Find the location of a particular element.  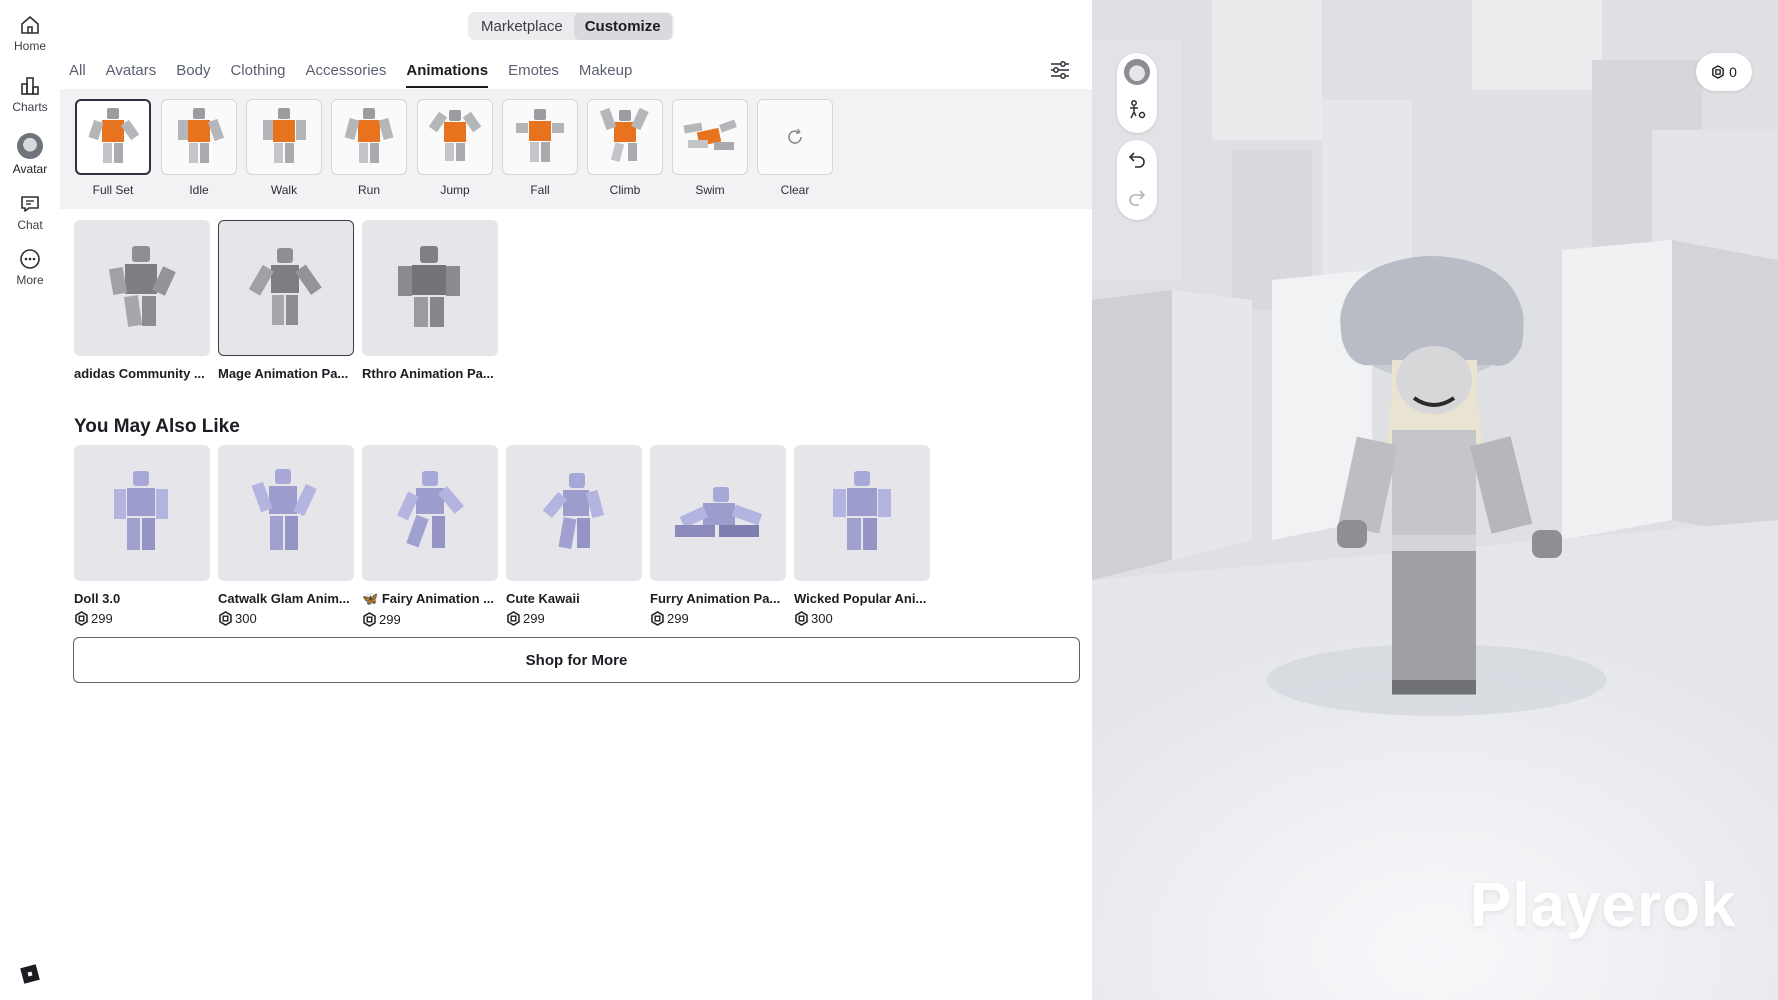

tab-accessories: Accessories is located at coordinates (346, 73).